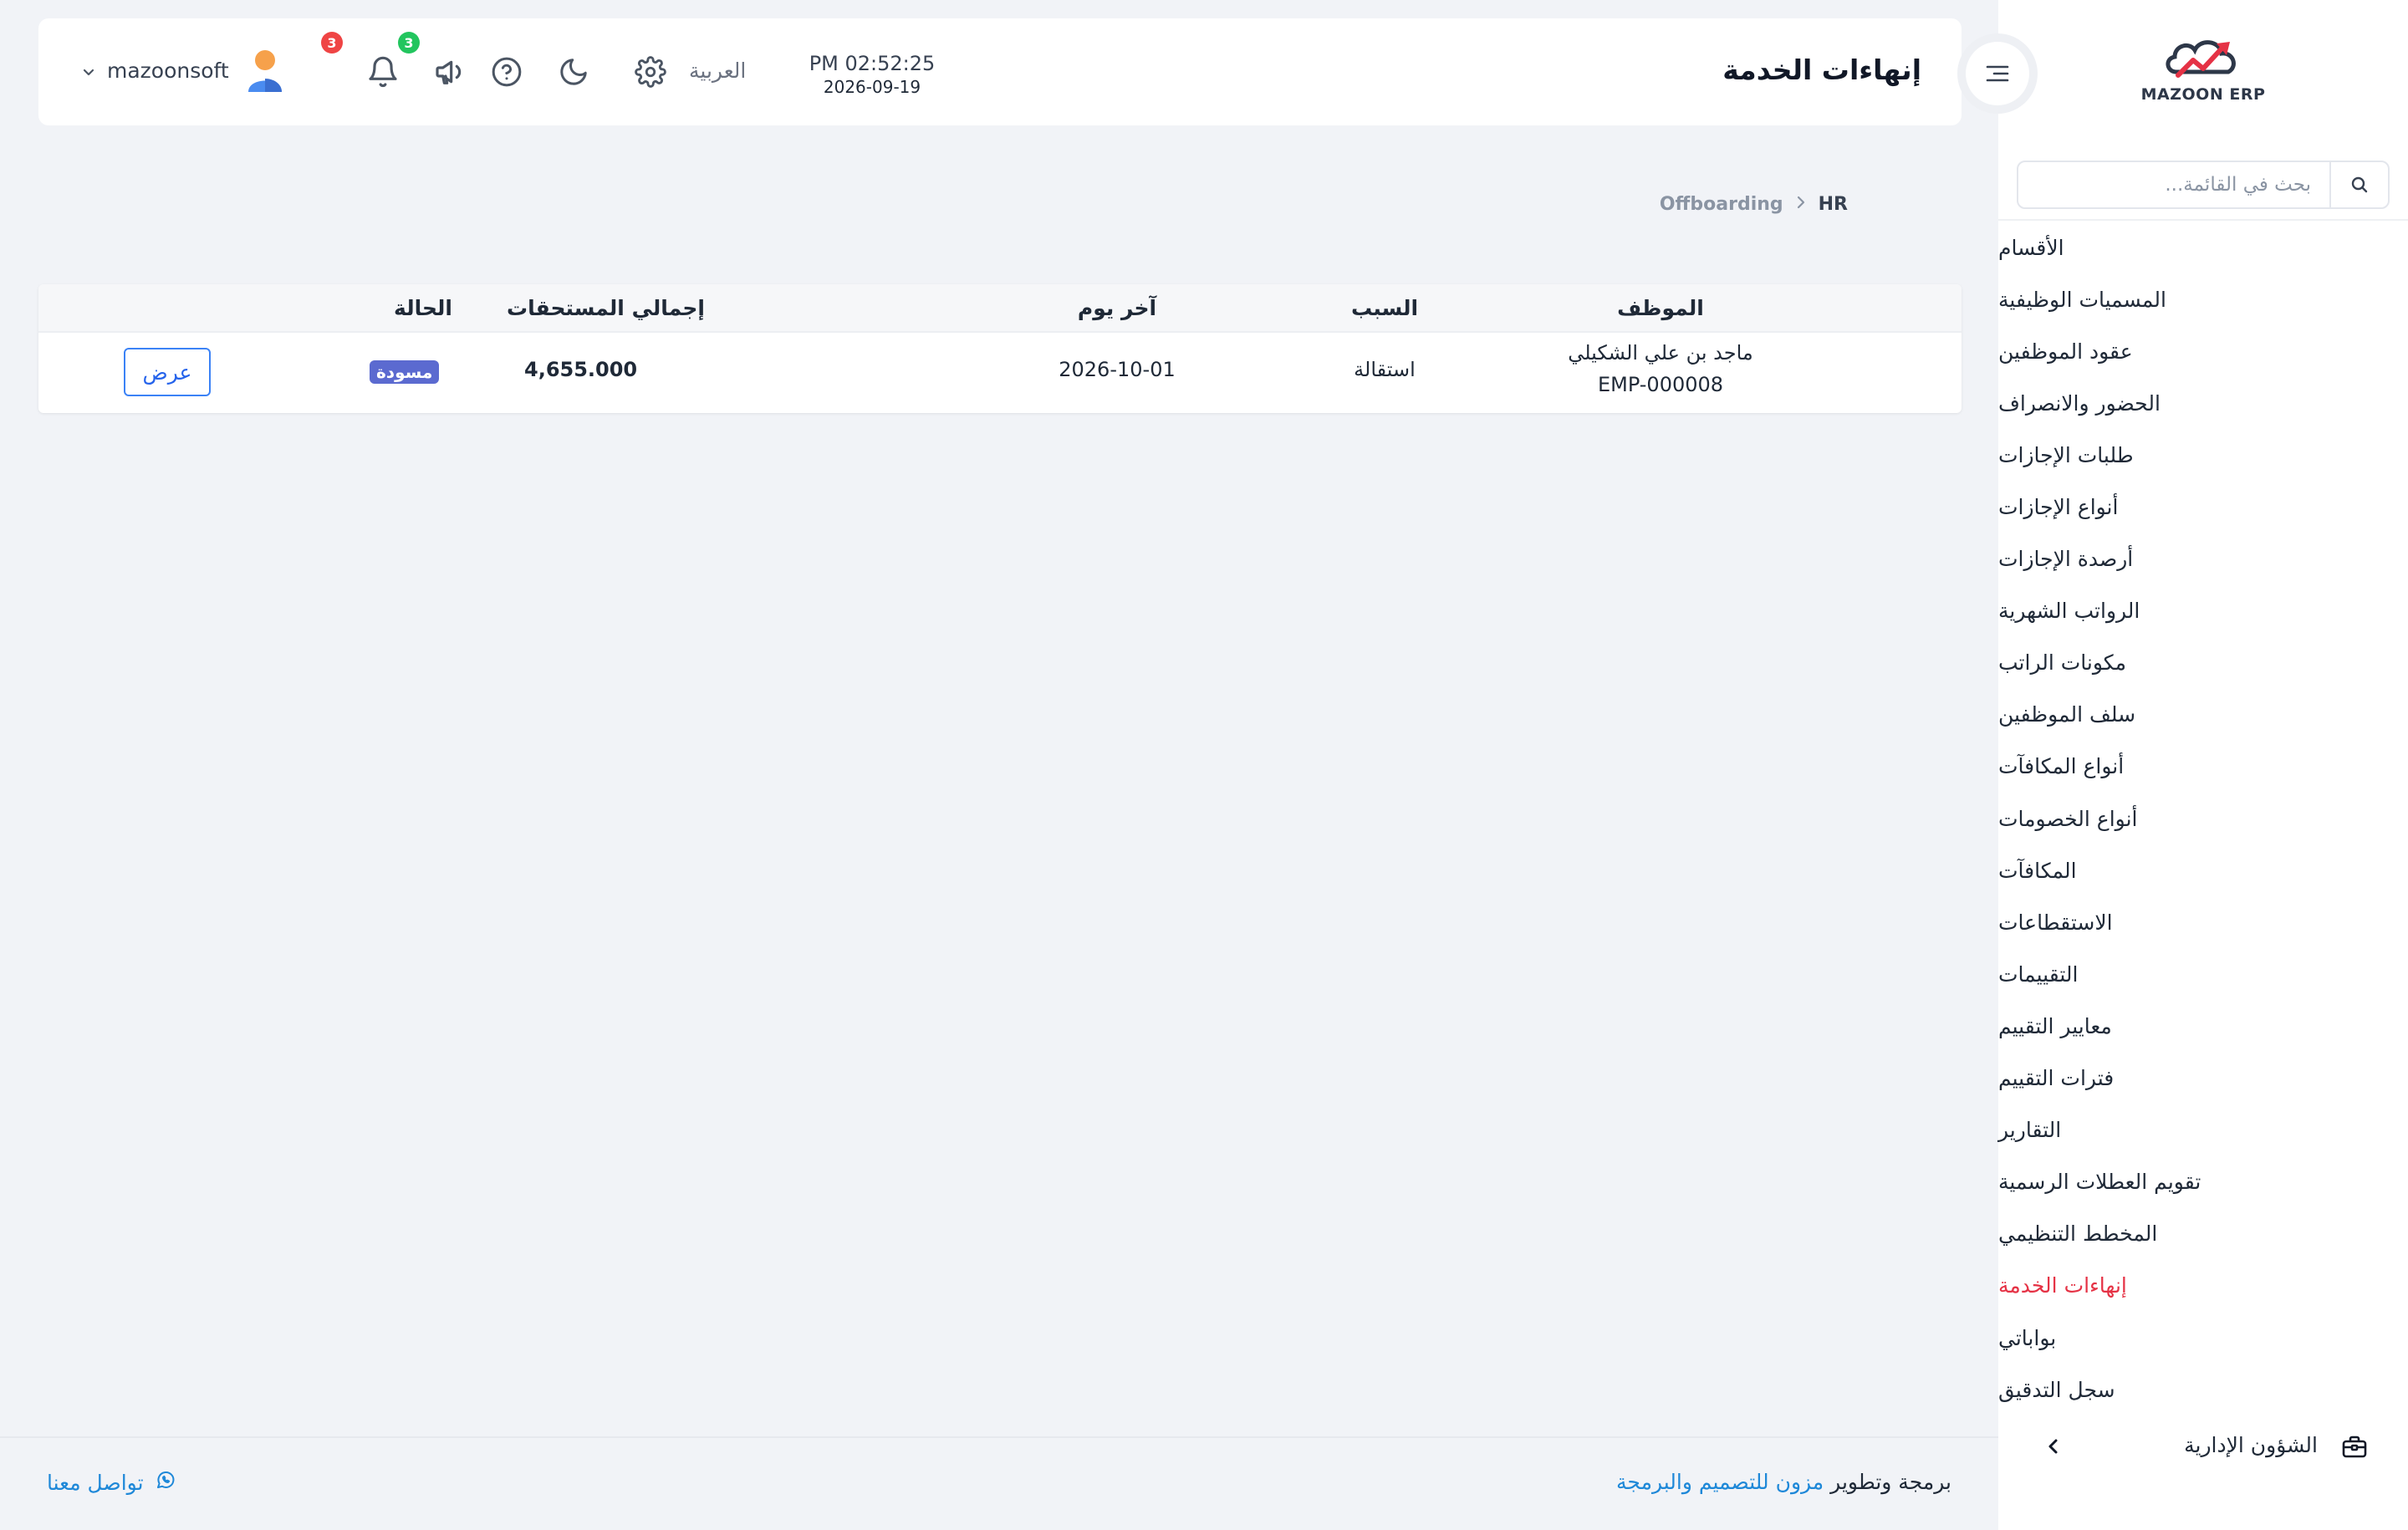 This screenshot has height=1530, width=2408. I want to click on help-icon, so click(507, 72).